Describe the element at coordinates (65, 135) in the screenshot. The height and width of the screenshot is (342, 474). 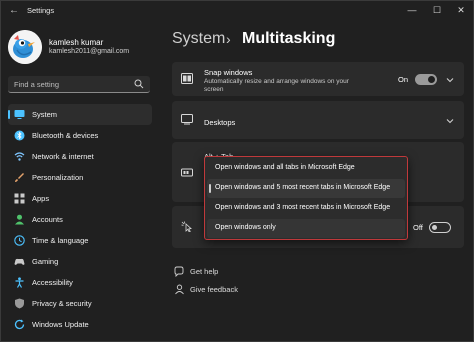
I see `sidebar-item-label: Bluetooth & devices` at that location.